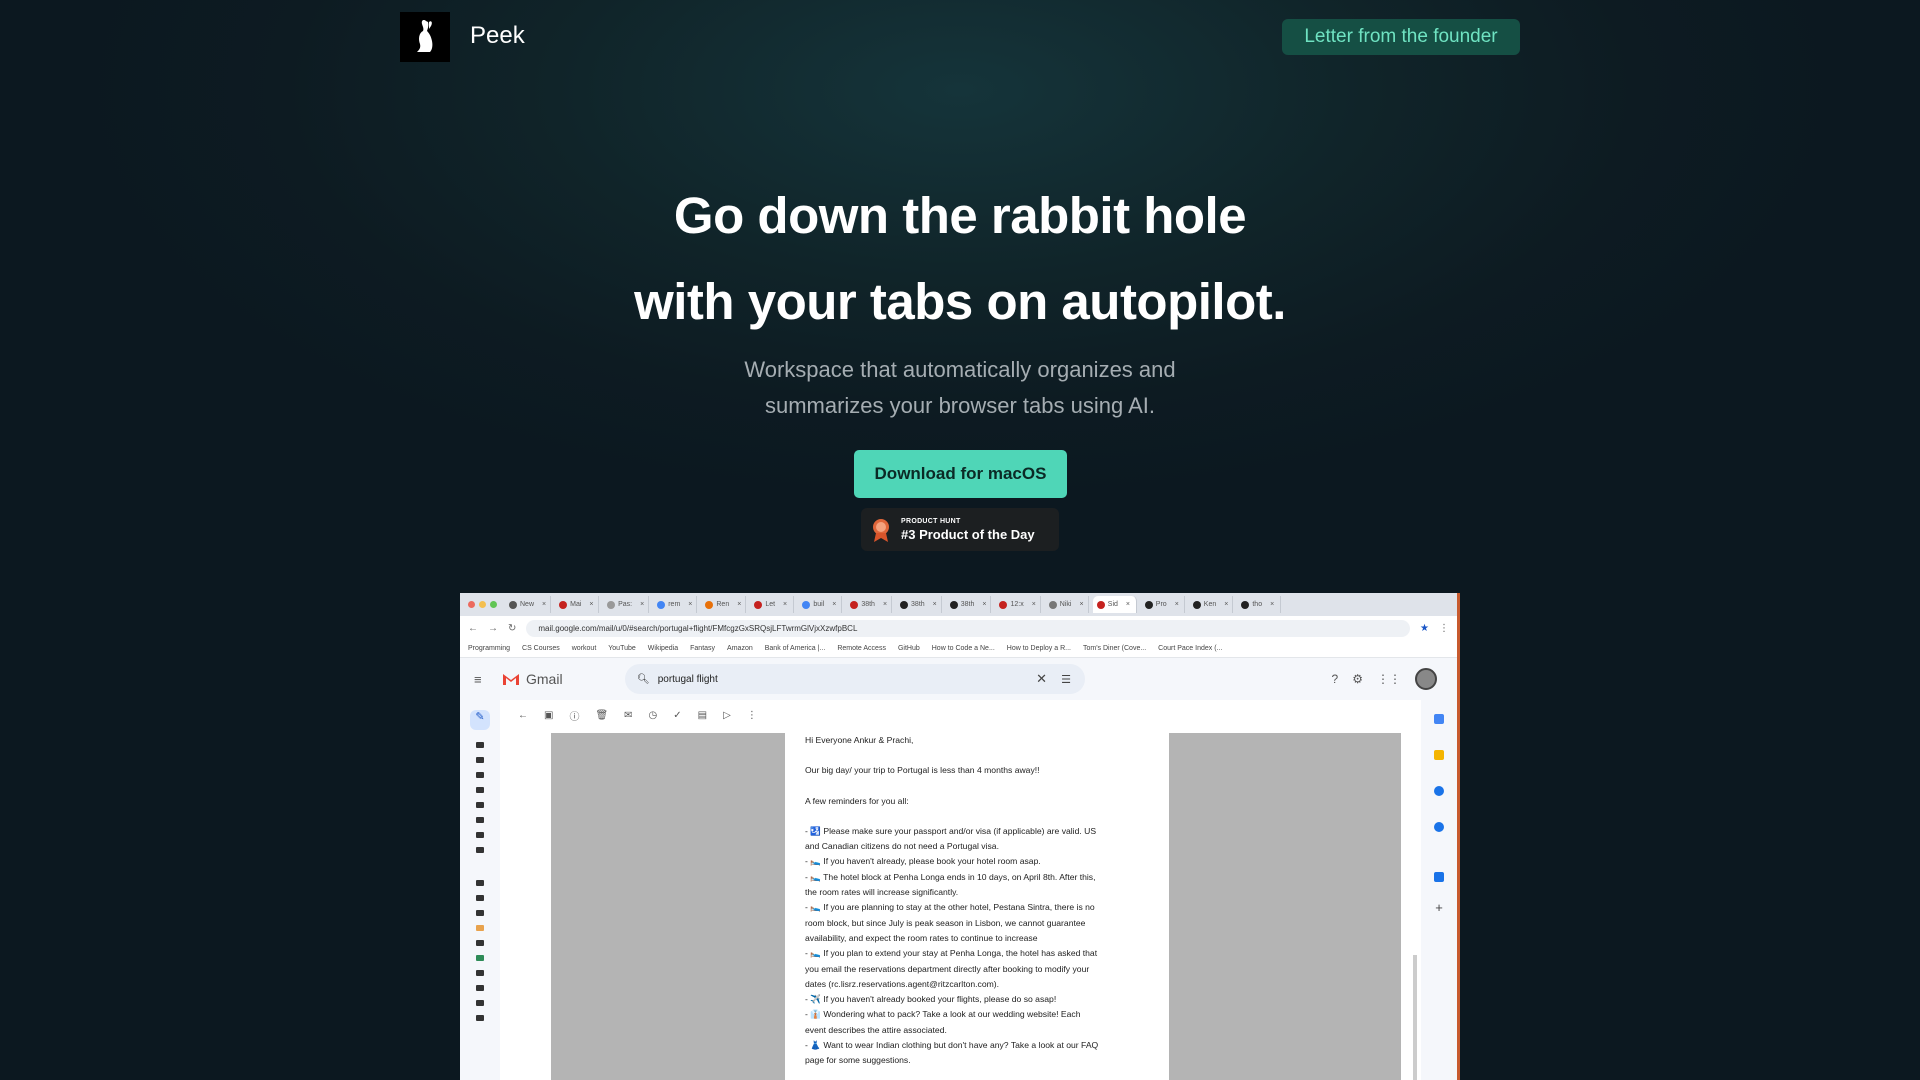 The image size is (1920, 1080). Describe the element at coordinates (528, 604) in the screenshot. I see `browser-tab: New ×` at that location.